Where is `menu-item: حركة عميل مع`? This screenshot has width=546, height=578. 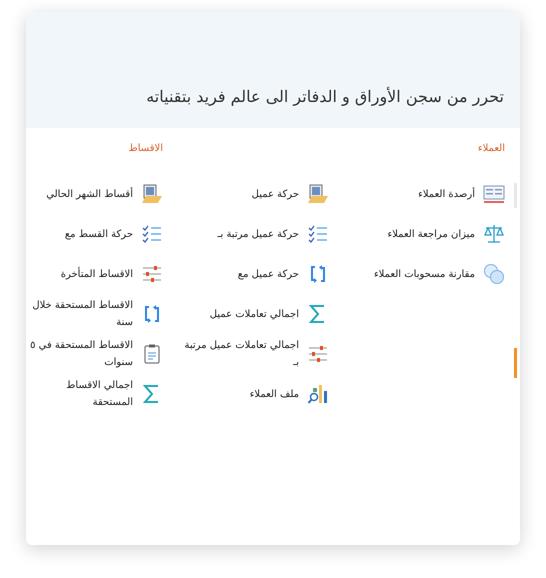
menu-item: حركة عميل مع is located at coordinates (246, 274).